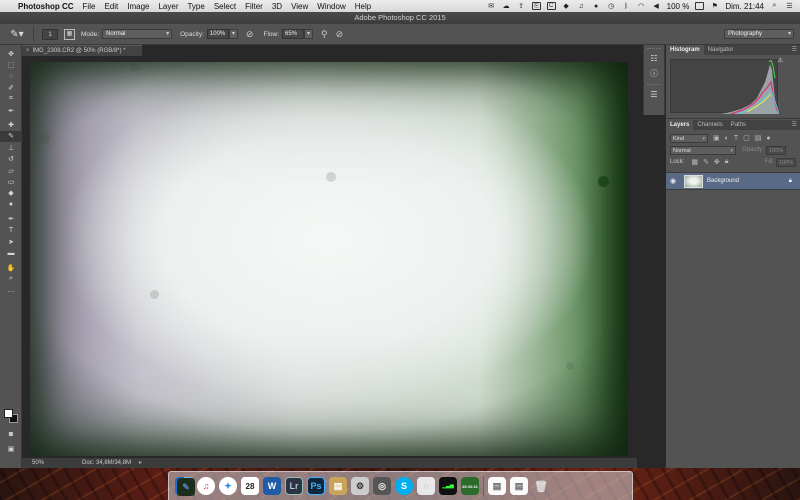 Image resolution: width=800 pixels, height=500 pixels. Describe the element at coordinates (186, 487) in the screenshot. I see `preview-icon: ✎` at that location.